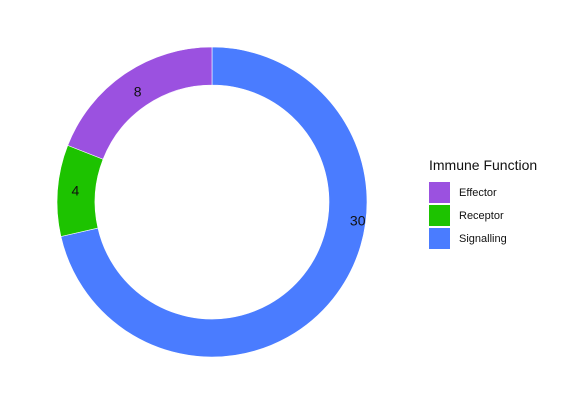  I want to click on legend-label-signalling: Signalling, so click(483, 238).